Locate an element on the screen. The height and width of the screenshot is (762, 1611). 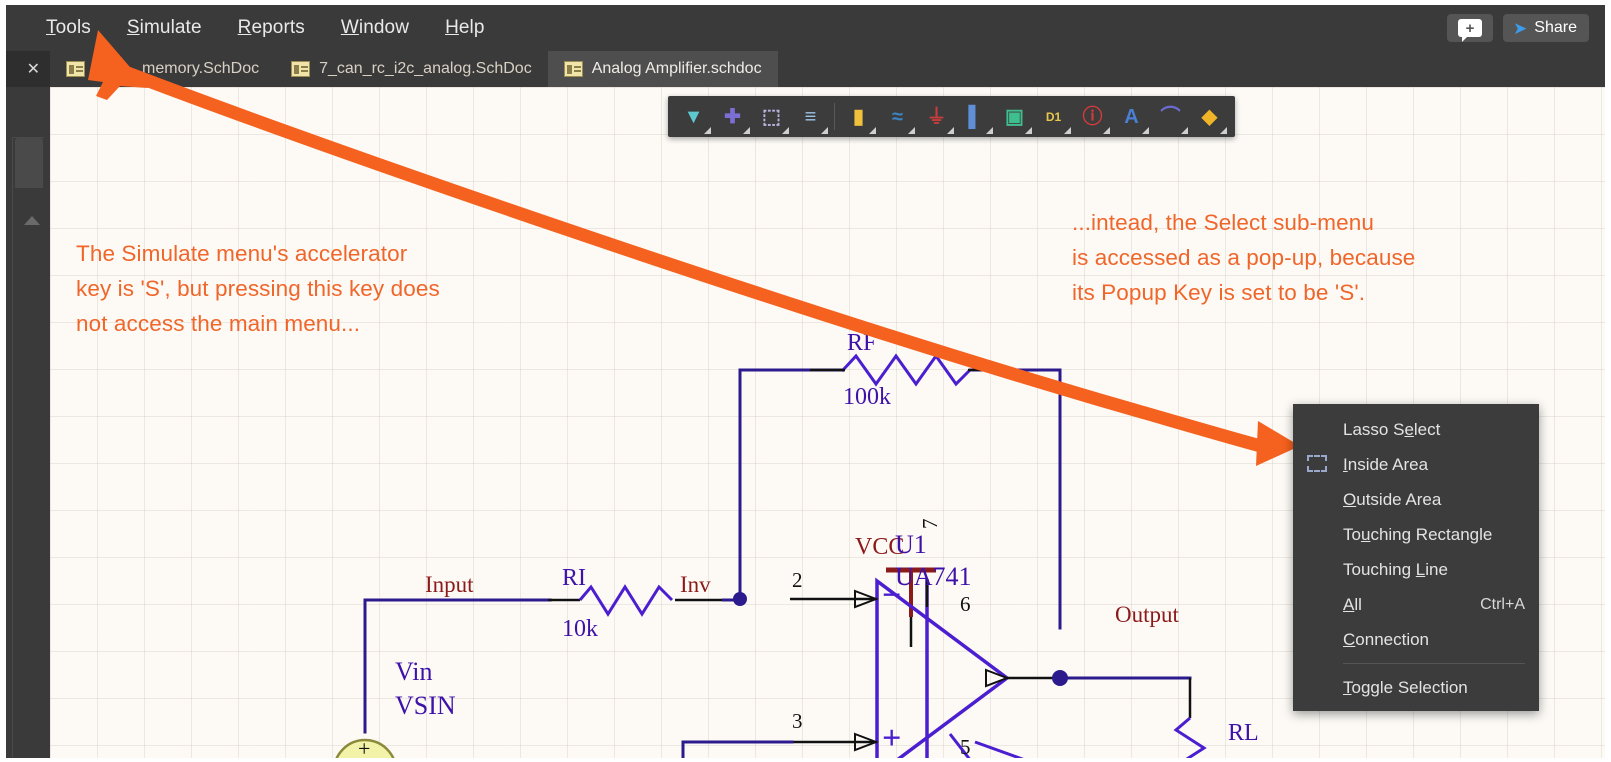
place-part-icon: ▮ is located at coordinates (858, 116).